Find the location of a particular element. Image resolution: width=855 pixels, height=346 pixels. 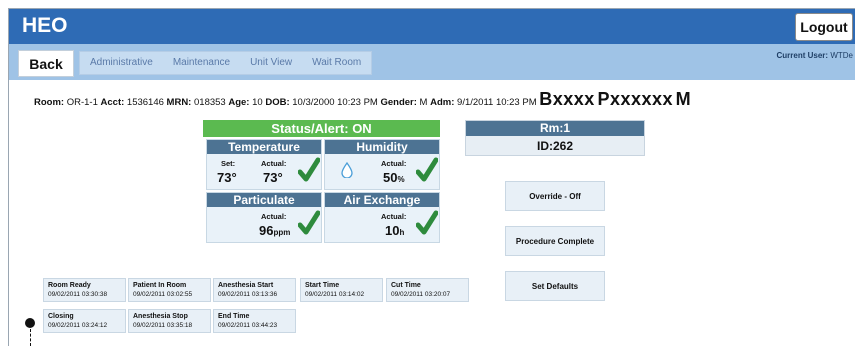

room-id: ID:262 is located at coordinates (555, 146).